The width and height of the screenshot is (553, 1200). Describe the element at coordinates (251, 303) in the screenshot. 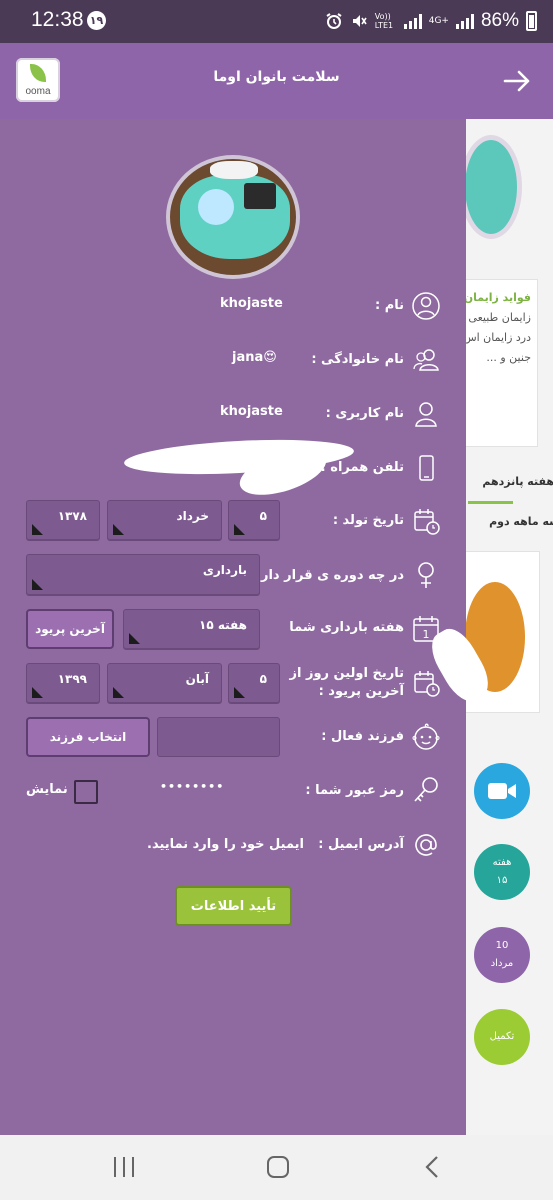

I see `name-value: khojaste` at that location.